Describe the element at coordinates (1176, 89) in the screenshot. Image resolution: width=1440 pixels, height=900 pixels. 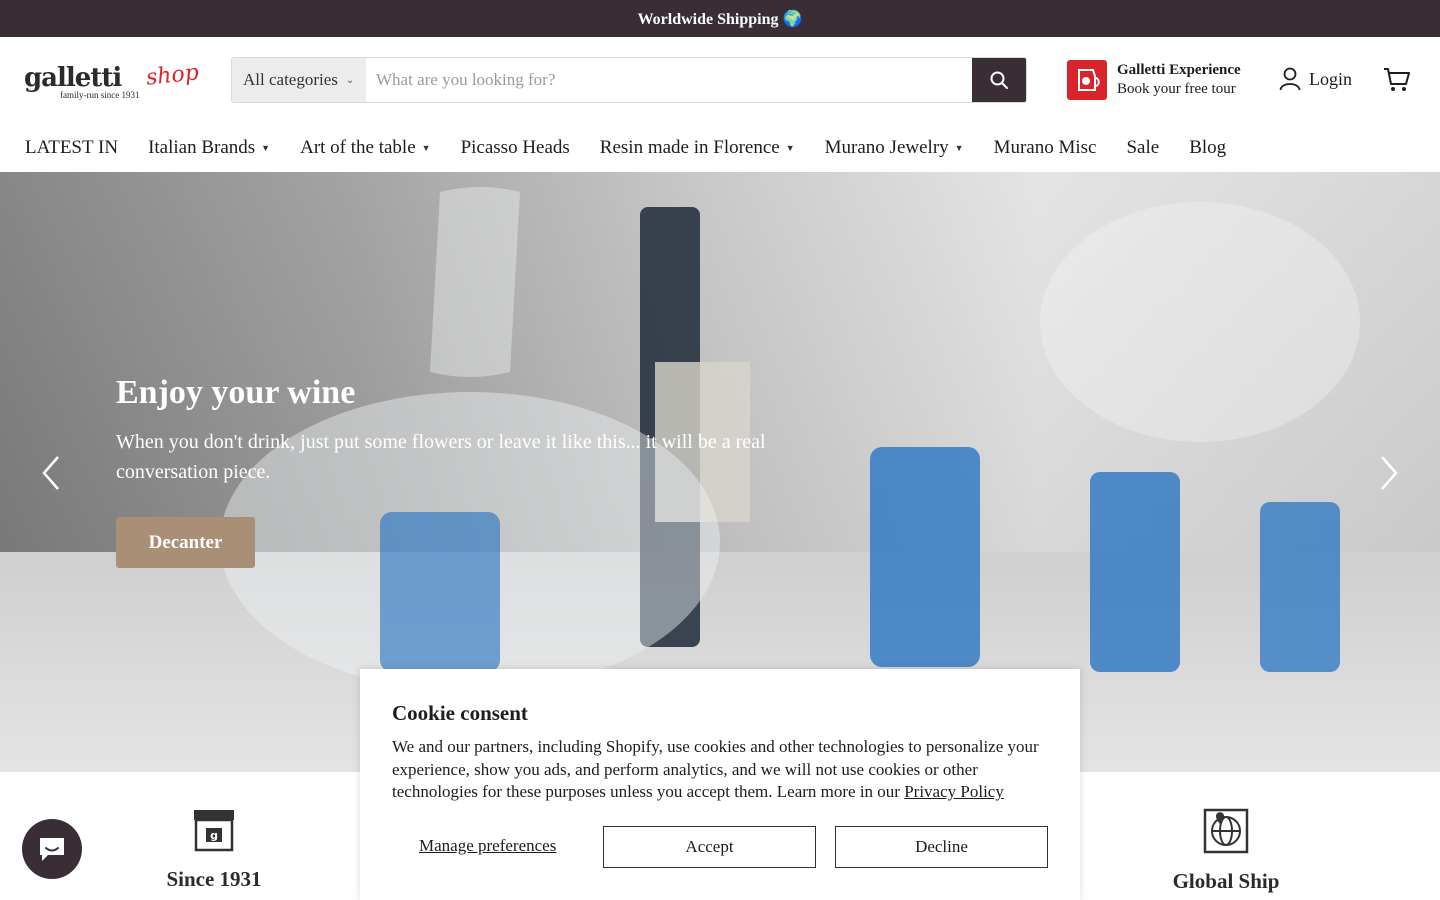
I see `experience-subtitle: Book your free tour` at that location.